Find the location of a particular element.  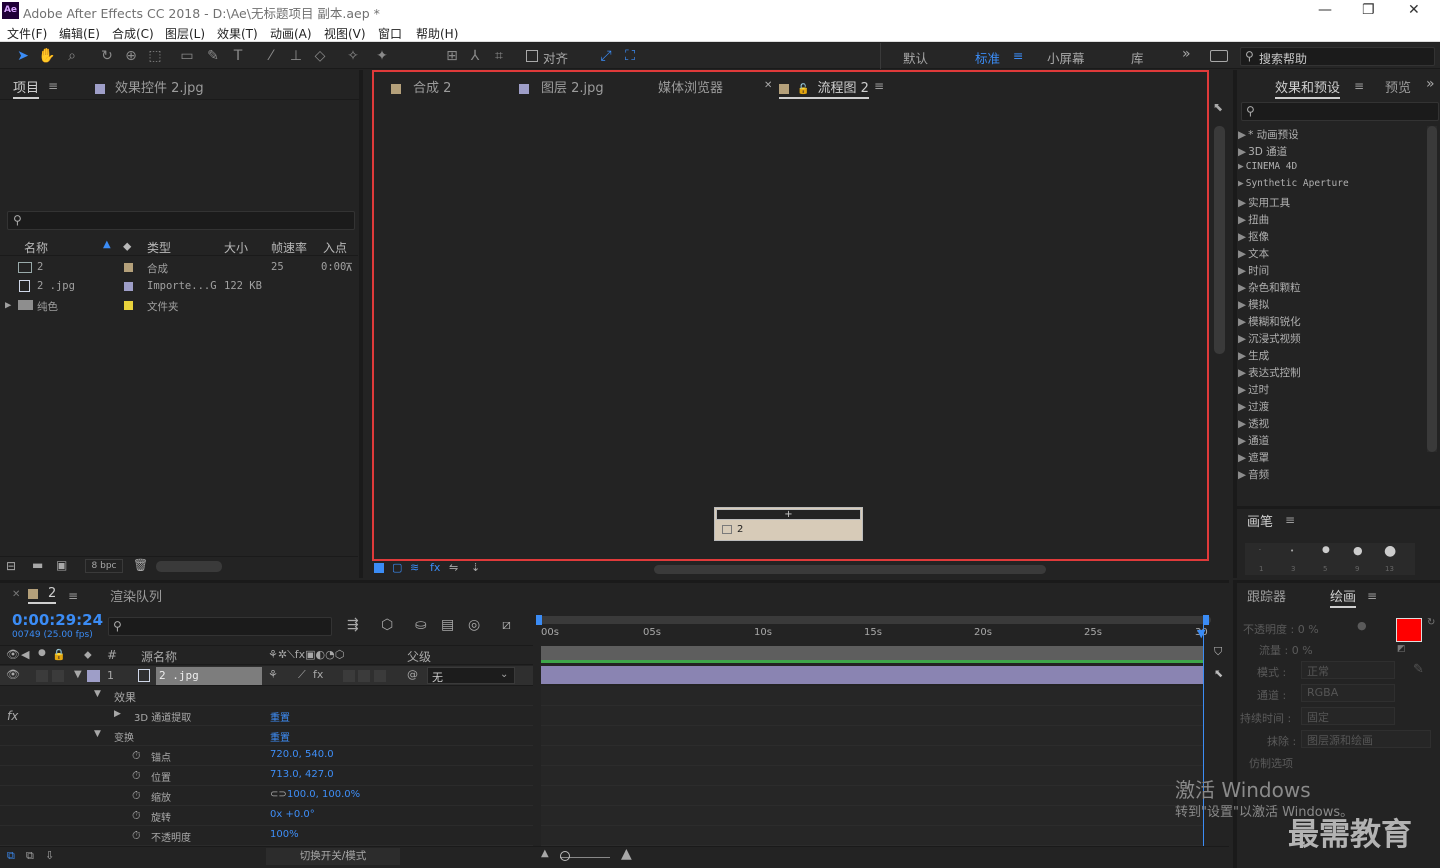

column-fps: 帧速率 is located at coordinates (289, 247).